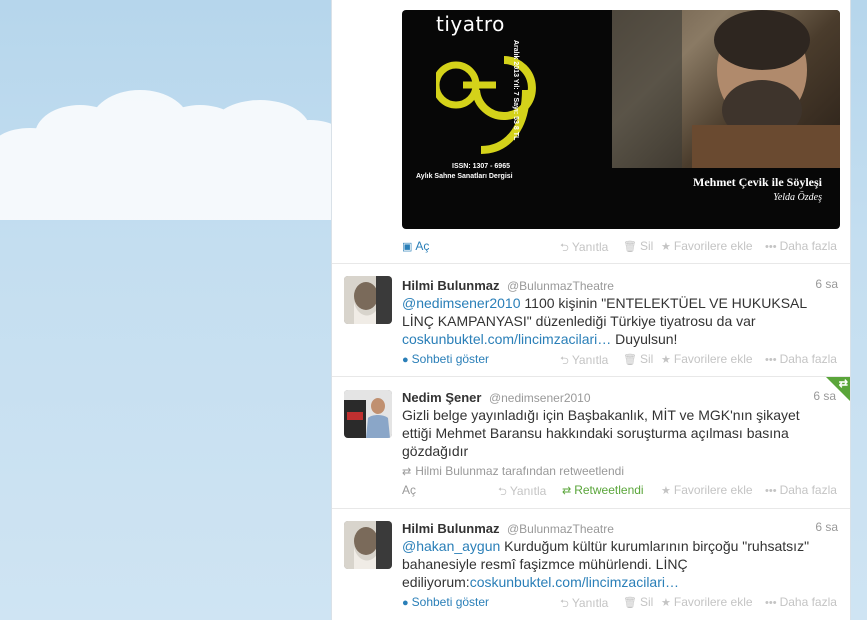 The width and height of the screenshot is (867, 620). Describe the element at coordinates (451, 546) in the screenshot. I see `mention-link: @hakan_aygun` at that location.